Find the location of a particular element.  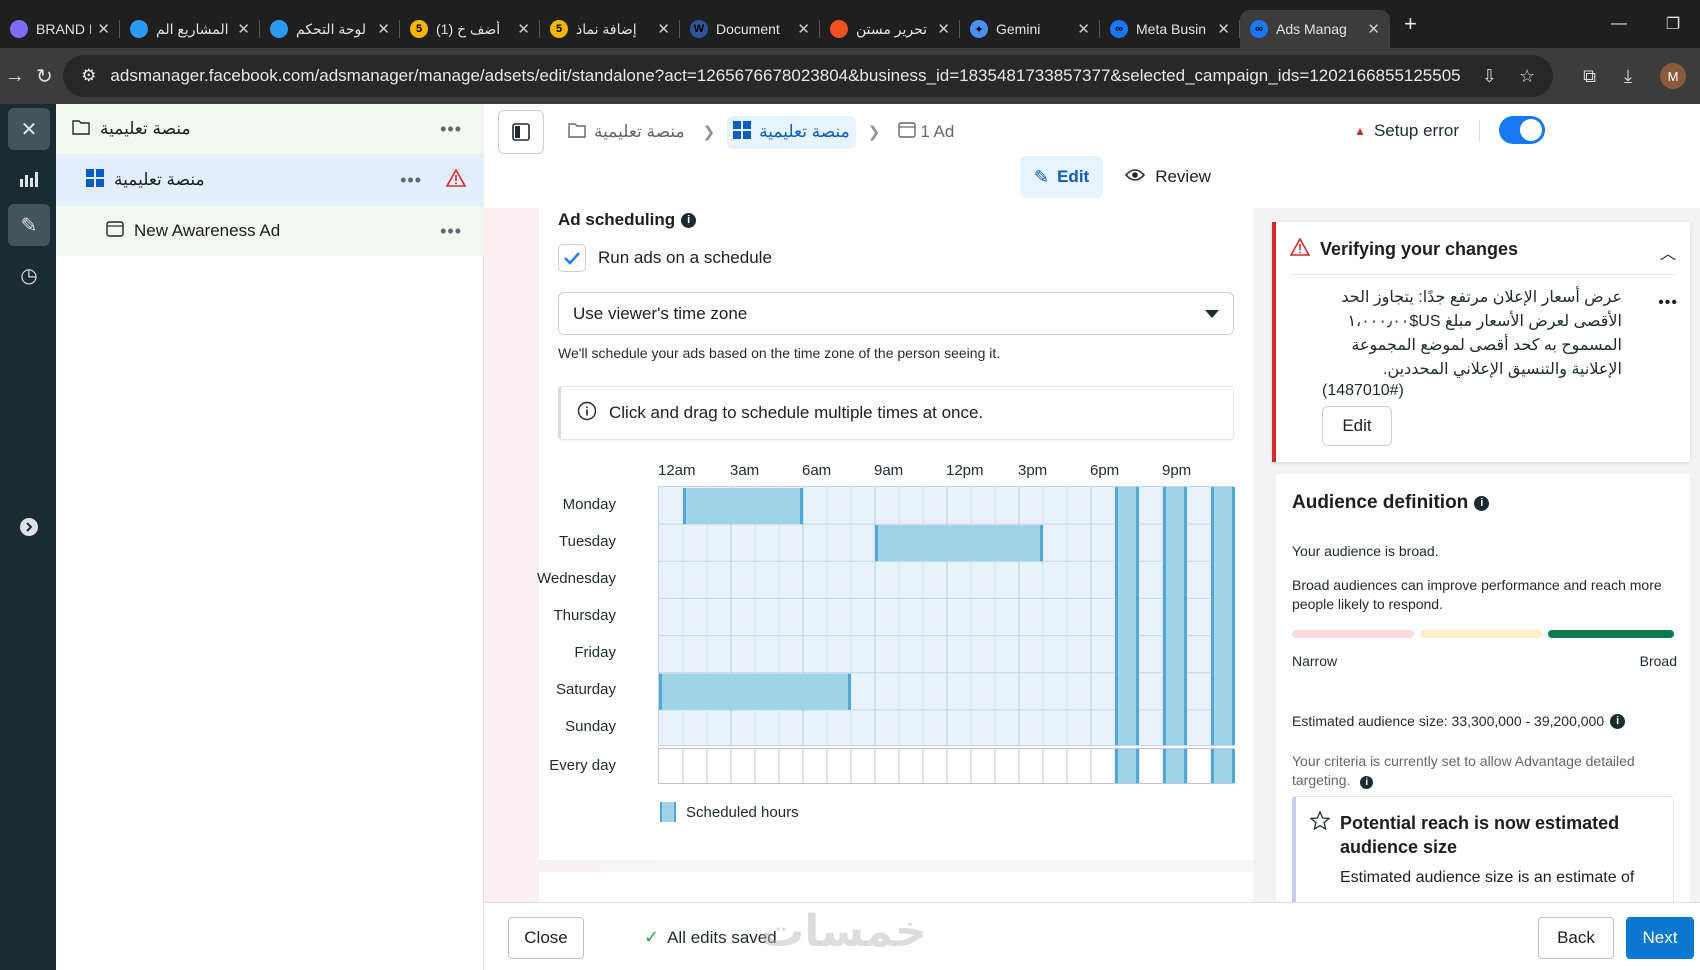

every-day-row is located at coordinates (946, 766).